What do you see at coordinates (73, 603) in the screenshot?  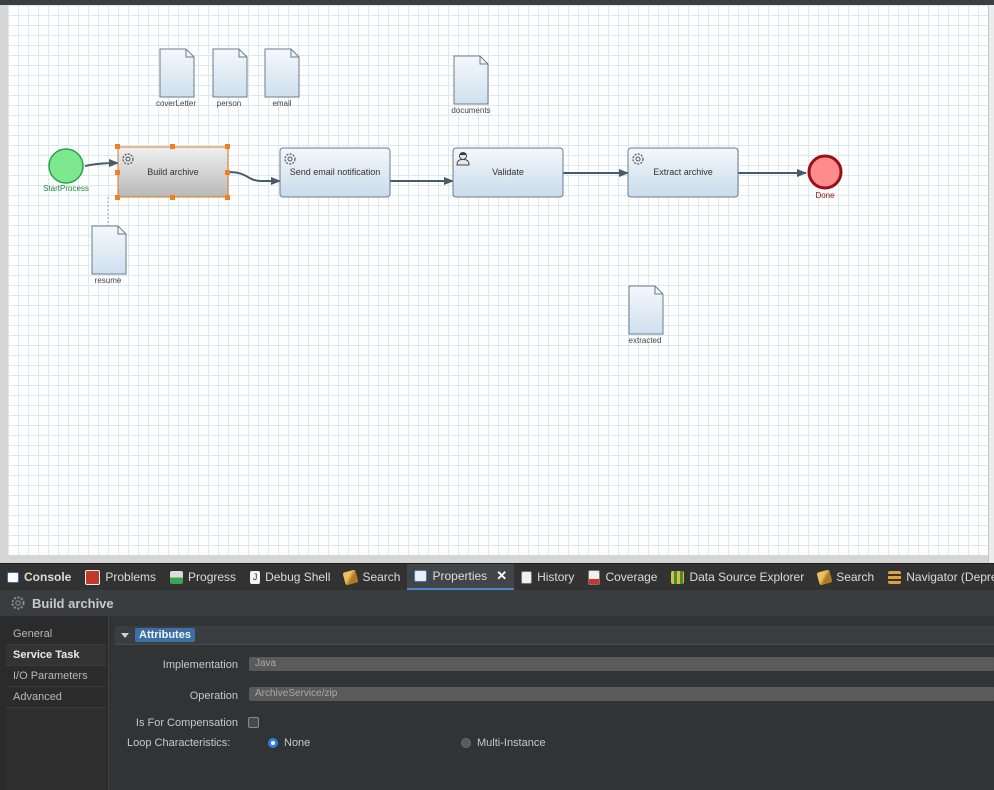 I see `properties-title: Build archive` at bounding box center [73, 603].